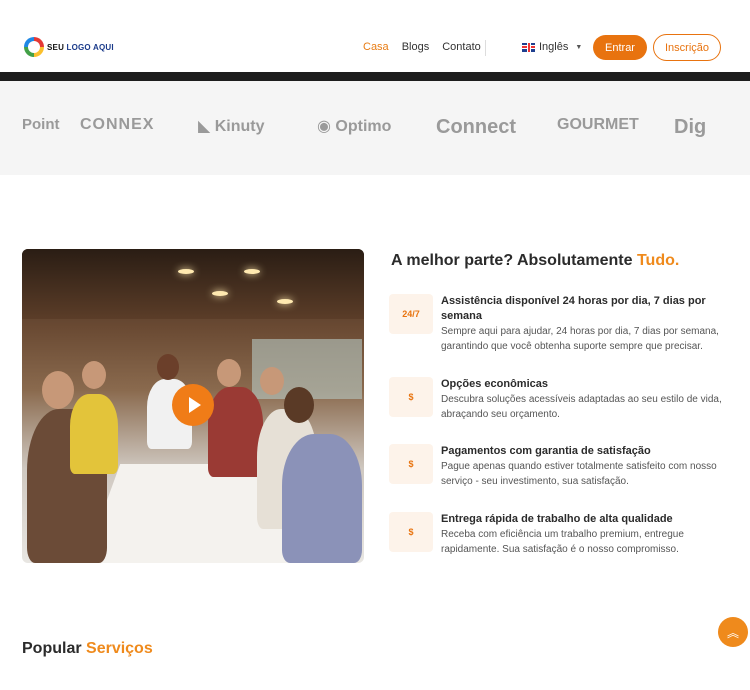 This screenshot has height=690, width=750. What do you see at coordinates (87, 648) in the screenshot?
I see `popular-services-heading: Popular Serviços` at bounding box center [87, 648].